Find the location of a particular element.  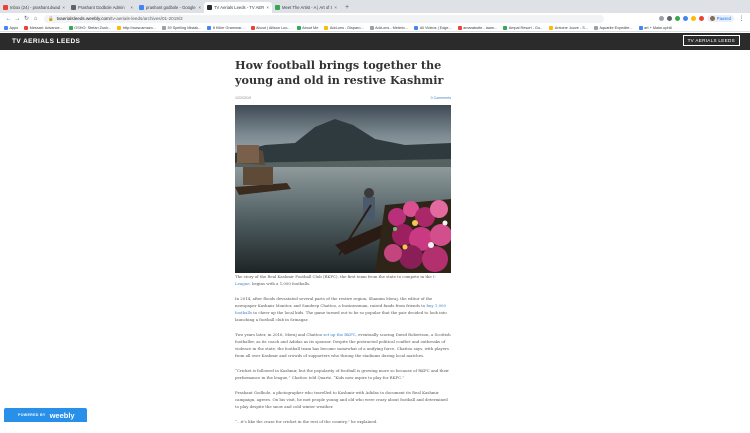

tab-label: Meet The Artist - A | Art of Su is located at coordinates (307, 7).